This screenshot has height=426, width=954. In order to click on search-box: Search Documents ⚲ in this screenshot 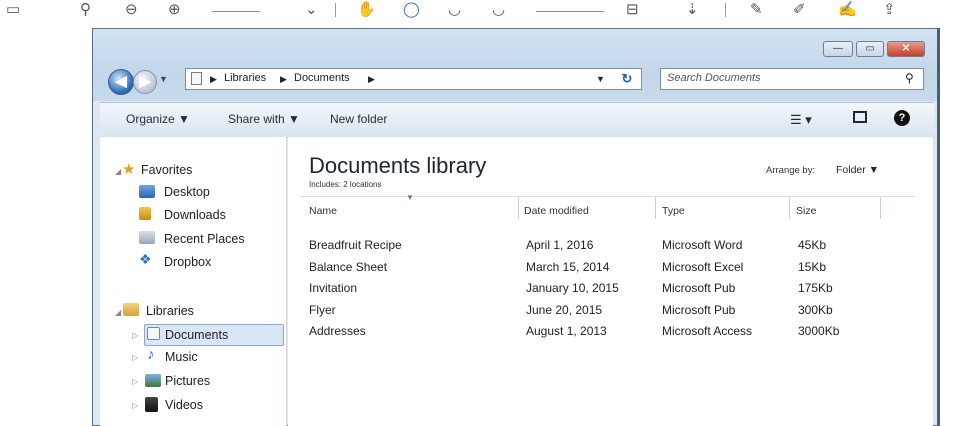, I will do `click(792, 79)`.